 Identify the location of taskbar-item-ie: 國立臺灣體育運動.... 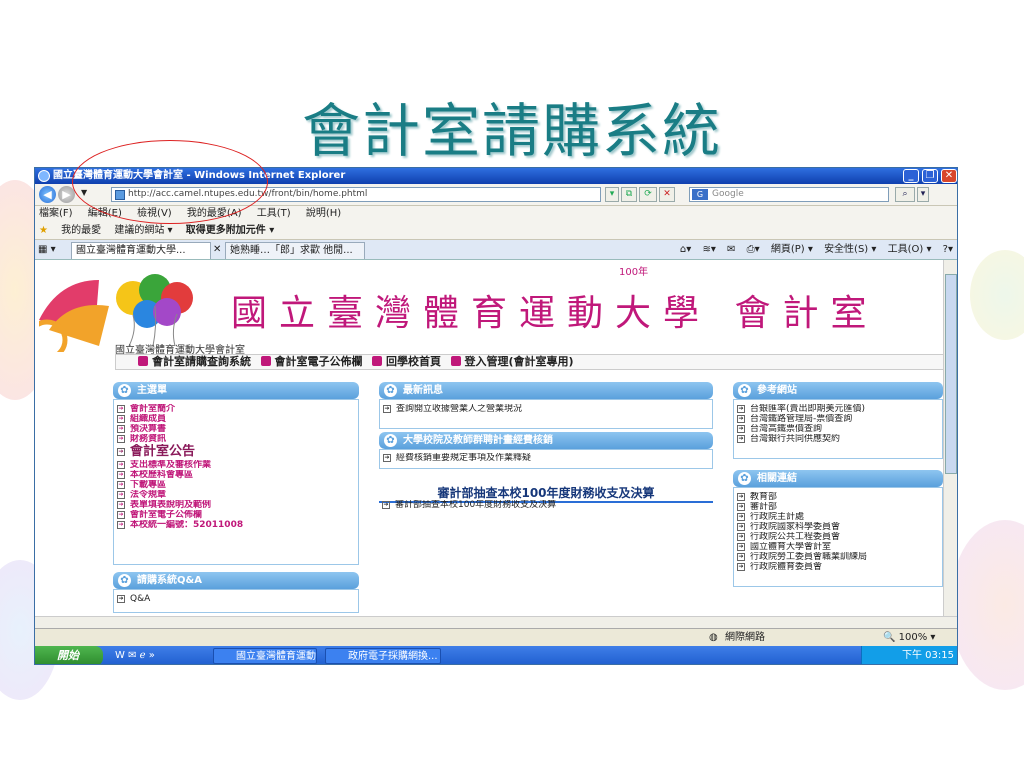
(265, 656).